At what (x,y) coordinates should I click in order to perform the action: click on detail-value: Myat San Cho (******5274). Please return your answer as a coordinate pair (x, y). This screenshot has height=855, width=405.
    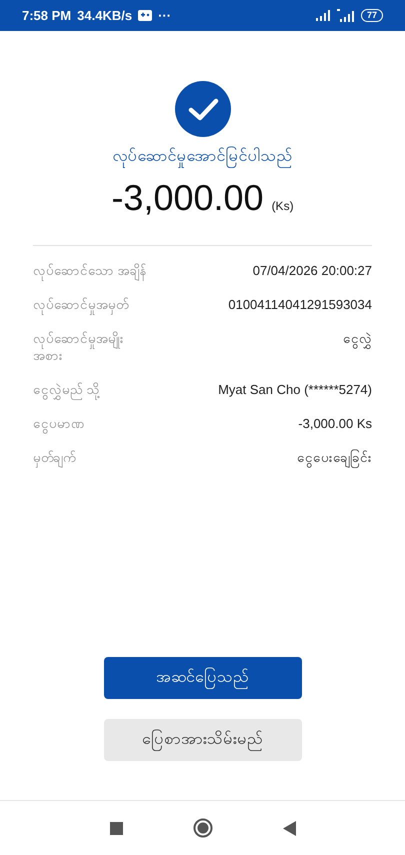
    Looking at the image, I should click on (295, 389).